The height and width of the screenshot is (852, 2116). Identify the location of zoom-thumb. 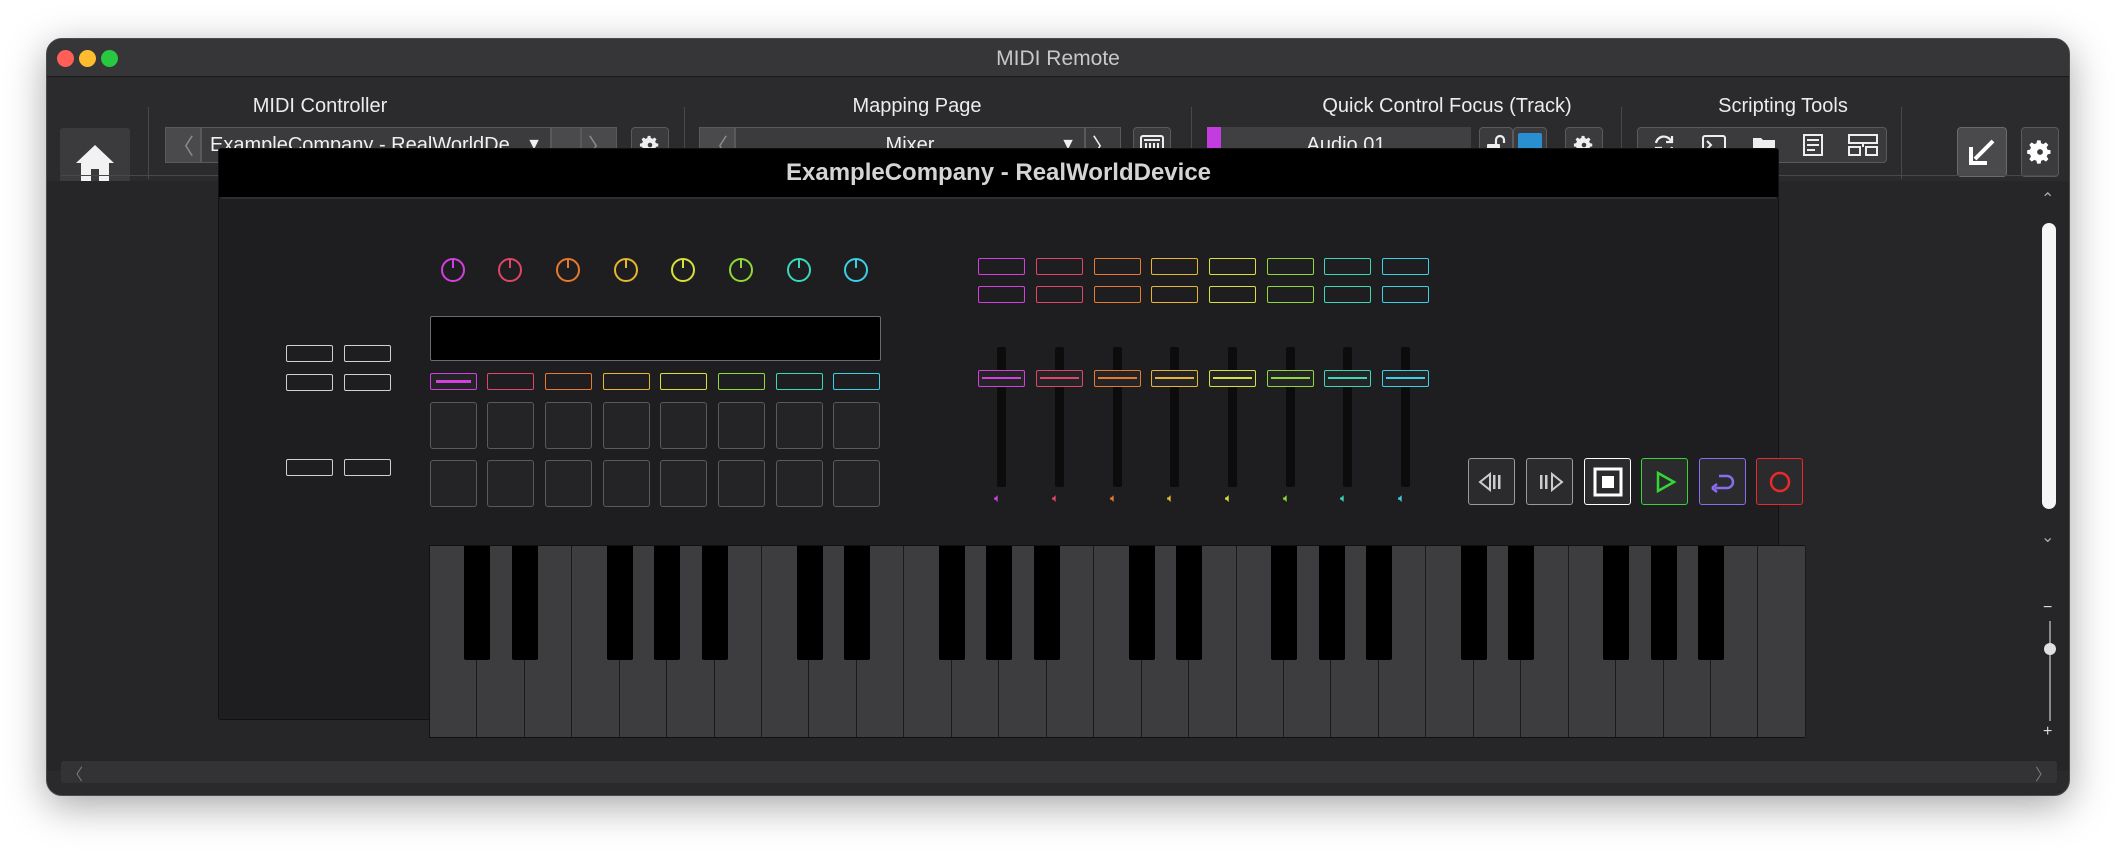
(2050, 649).